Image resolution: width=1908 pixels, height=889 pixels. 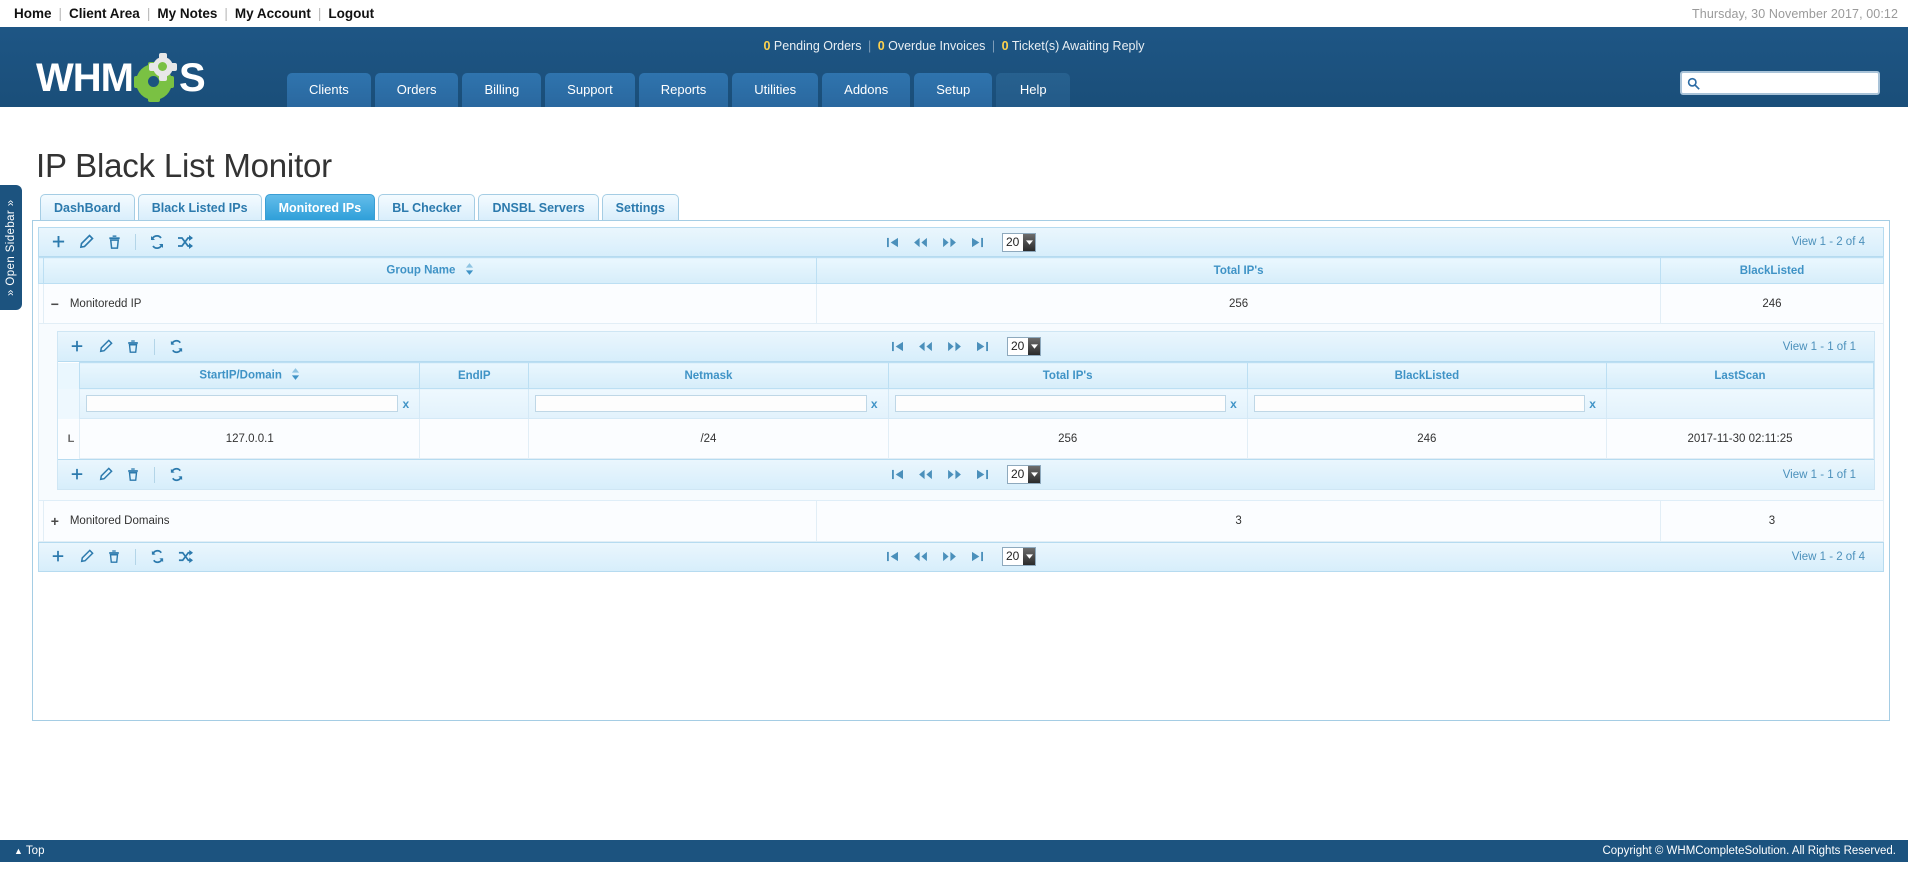 What do you see at coordinates (55, 521) in the screenshot?
I see `expand-toggle-icon: +` at bounding box center [55, 521].